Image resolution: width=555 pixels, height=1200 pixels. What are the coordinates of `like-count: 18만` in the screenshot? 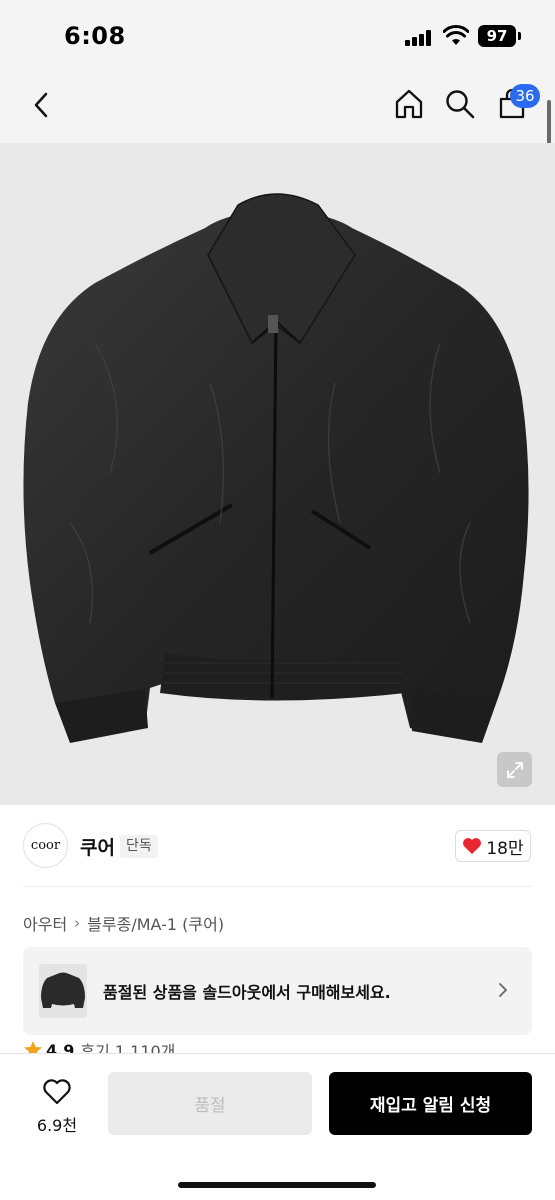 It's located at (505, 848).